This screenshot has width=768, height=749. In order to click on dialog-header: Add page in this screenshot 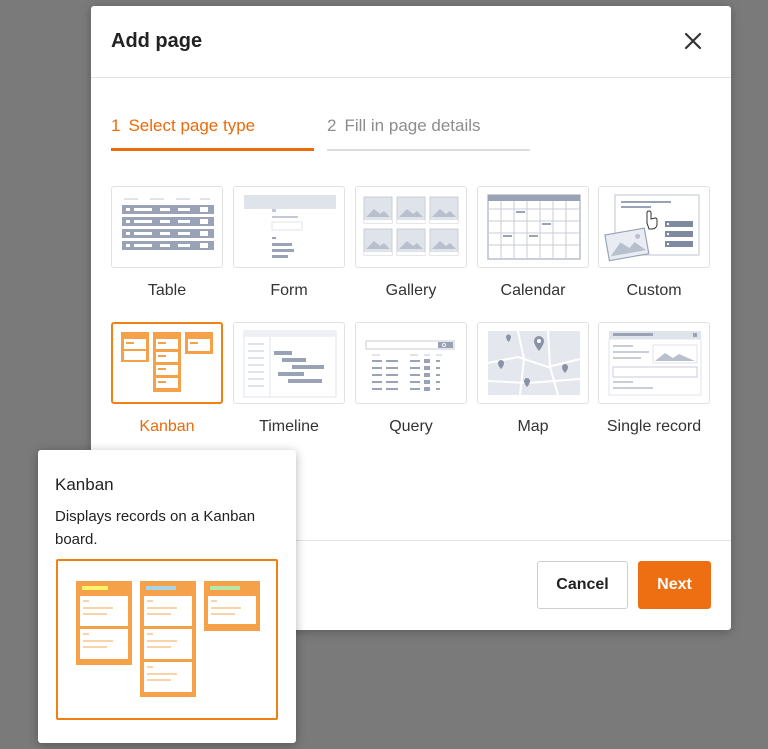, I will do `click(411, 42)`.